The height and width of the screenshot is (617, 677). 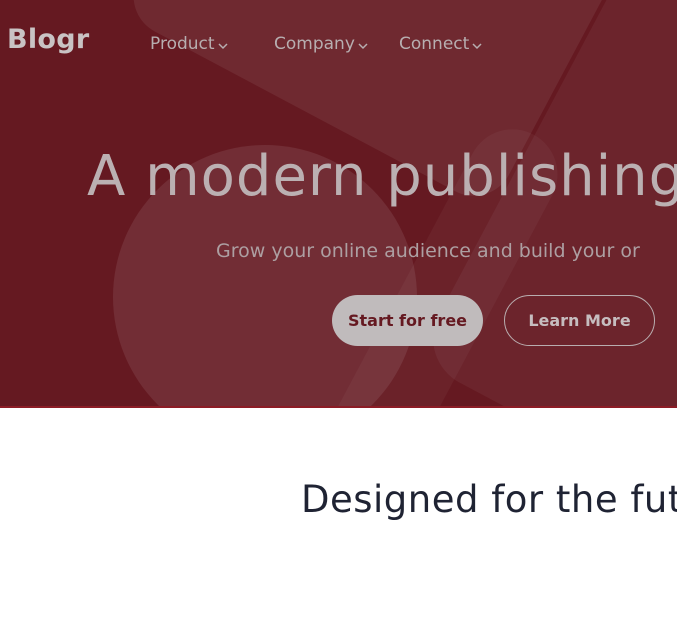 I want to click on nav-item-product: Product, so click(x=189, y=44).